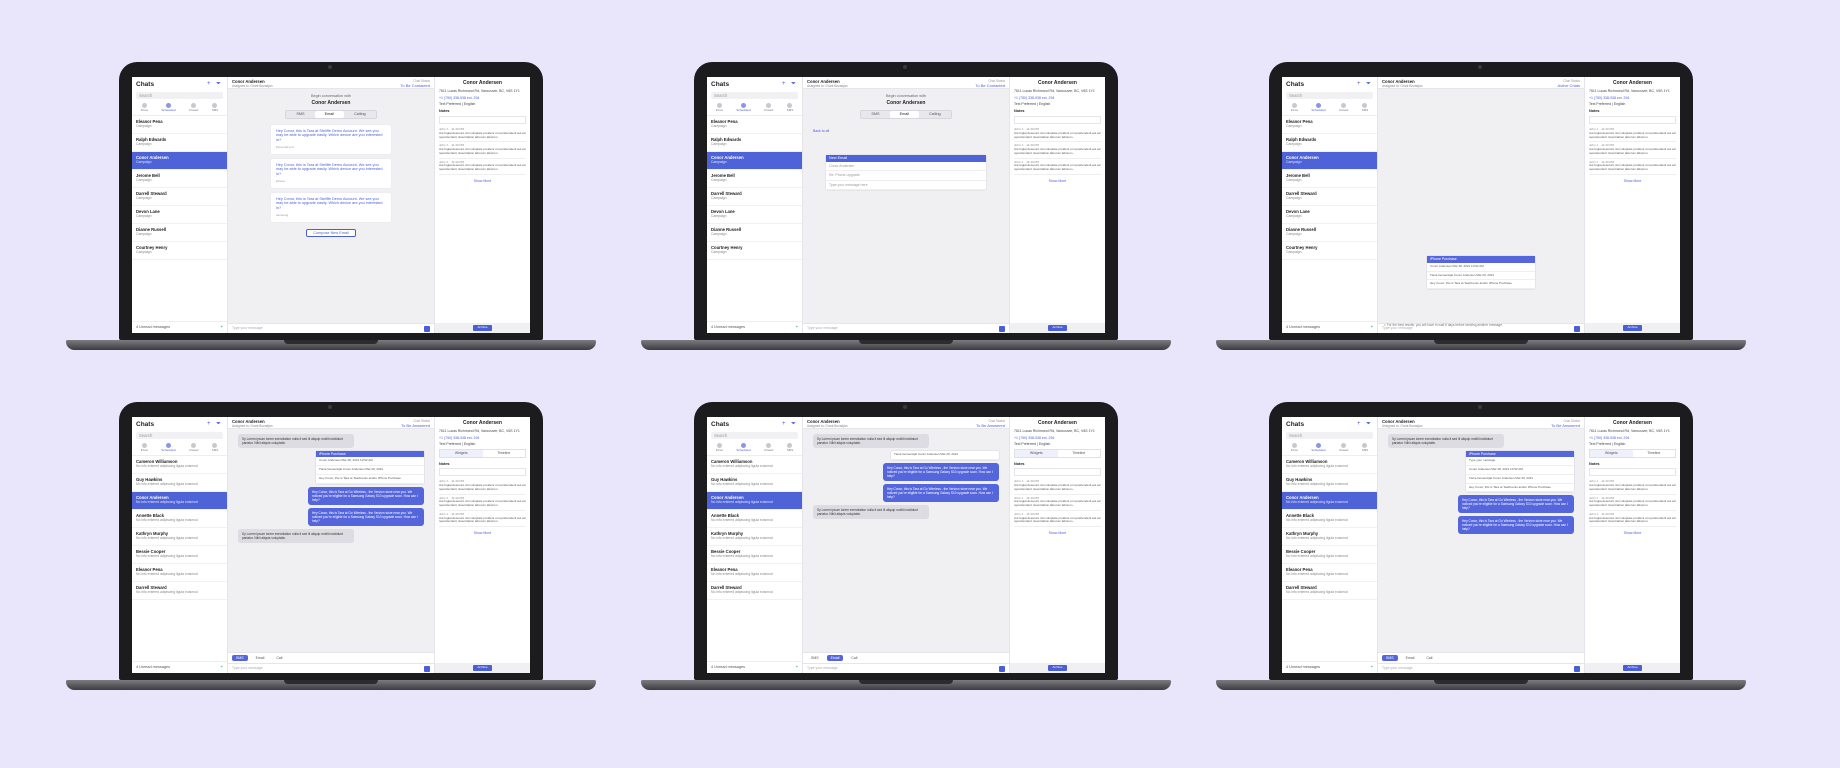  What do you see at coordinates (179, 160) in the screenshot?
I see `chat-list-item: Conor Andersen Campaign` at bounding box center [179, 160].